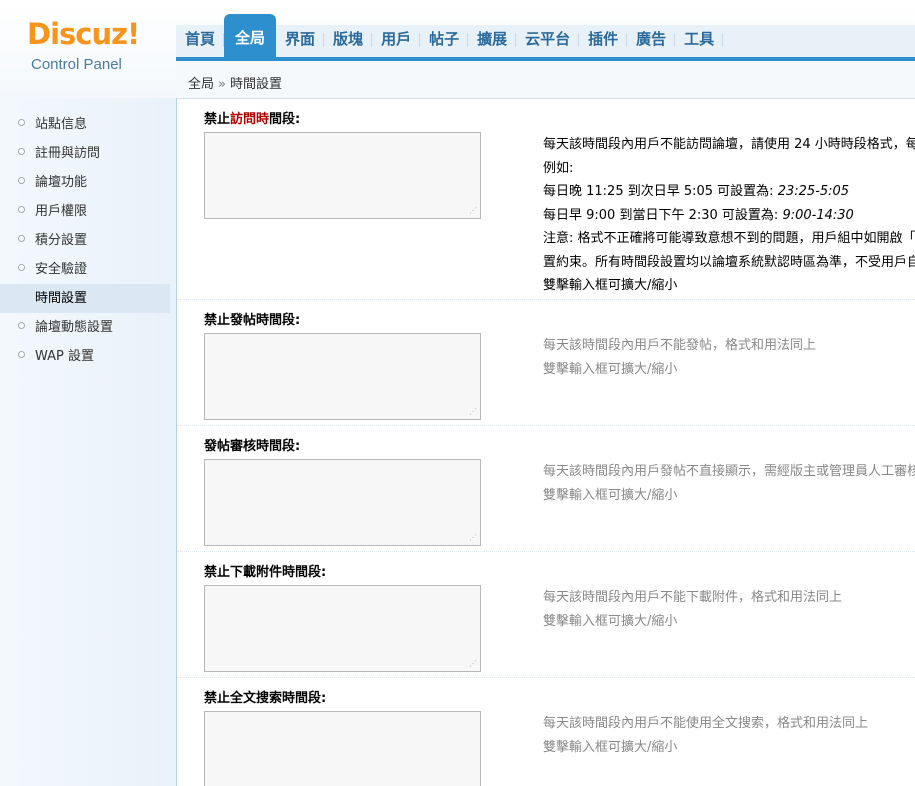 The image size is (915, 786). Describe the element at coordinates (706, 735) in the screenshot. I see `section-description: 每天該時間段內用戶不能使用全文搜索，格式和用法同上 雙擊輸入框可擴大/縮小` at that location.